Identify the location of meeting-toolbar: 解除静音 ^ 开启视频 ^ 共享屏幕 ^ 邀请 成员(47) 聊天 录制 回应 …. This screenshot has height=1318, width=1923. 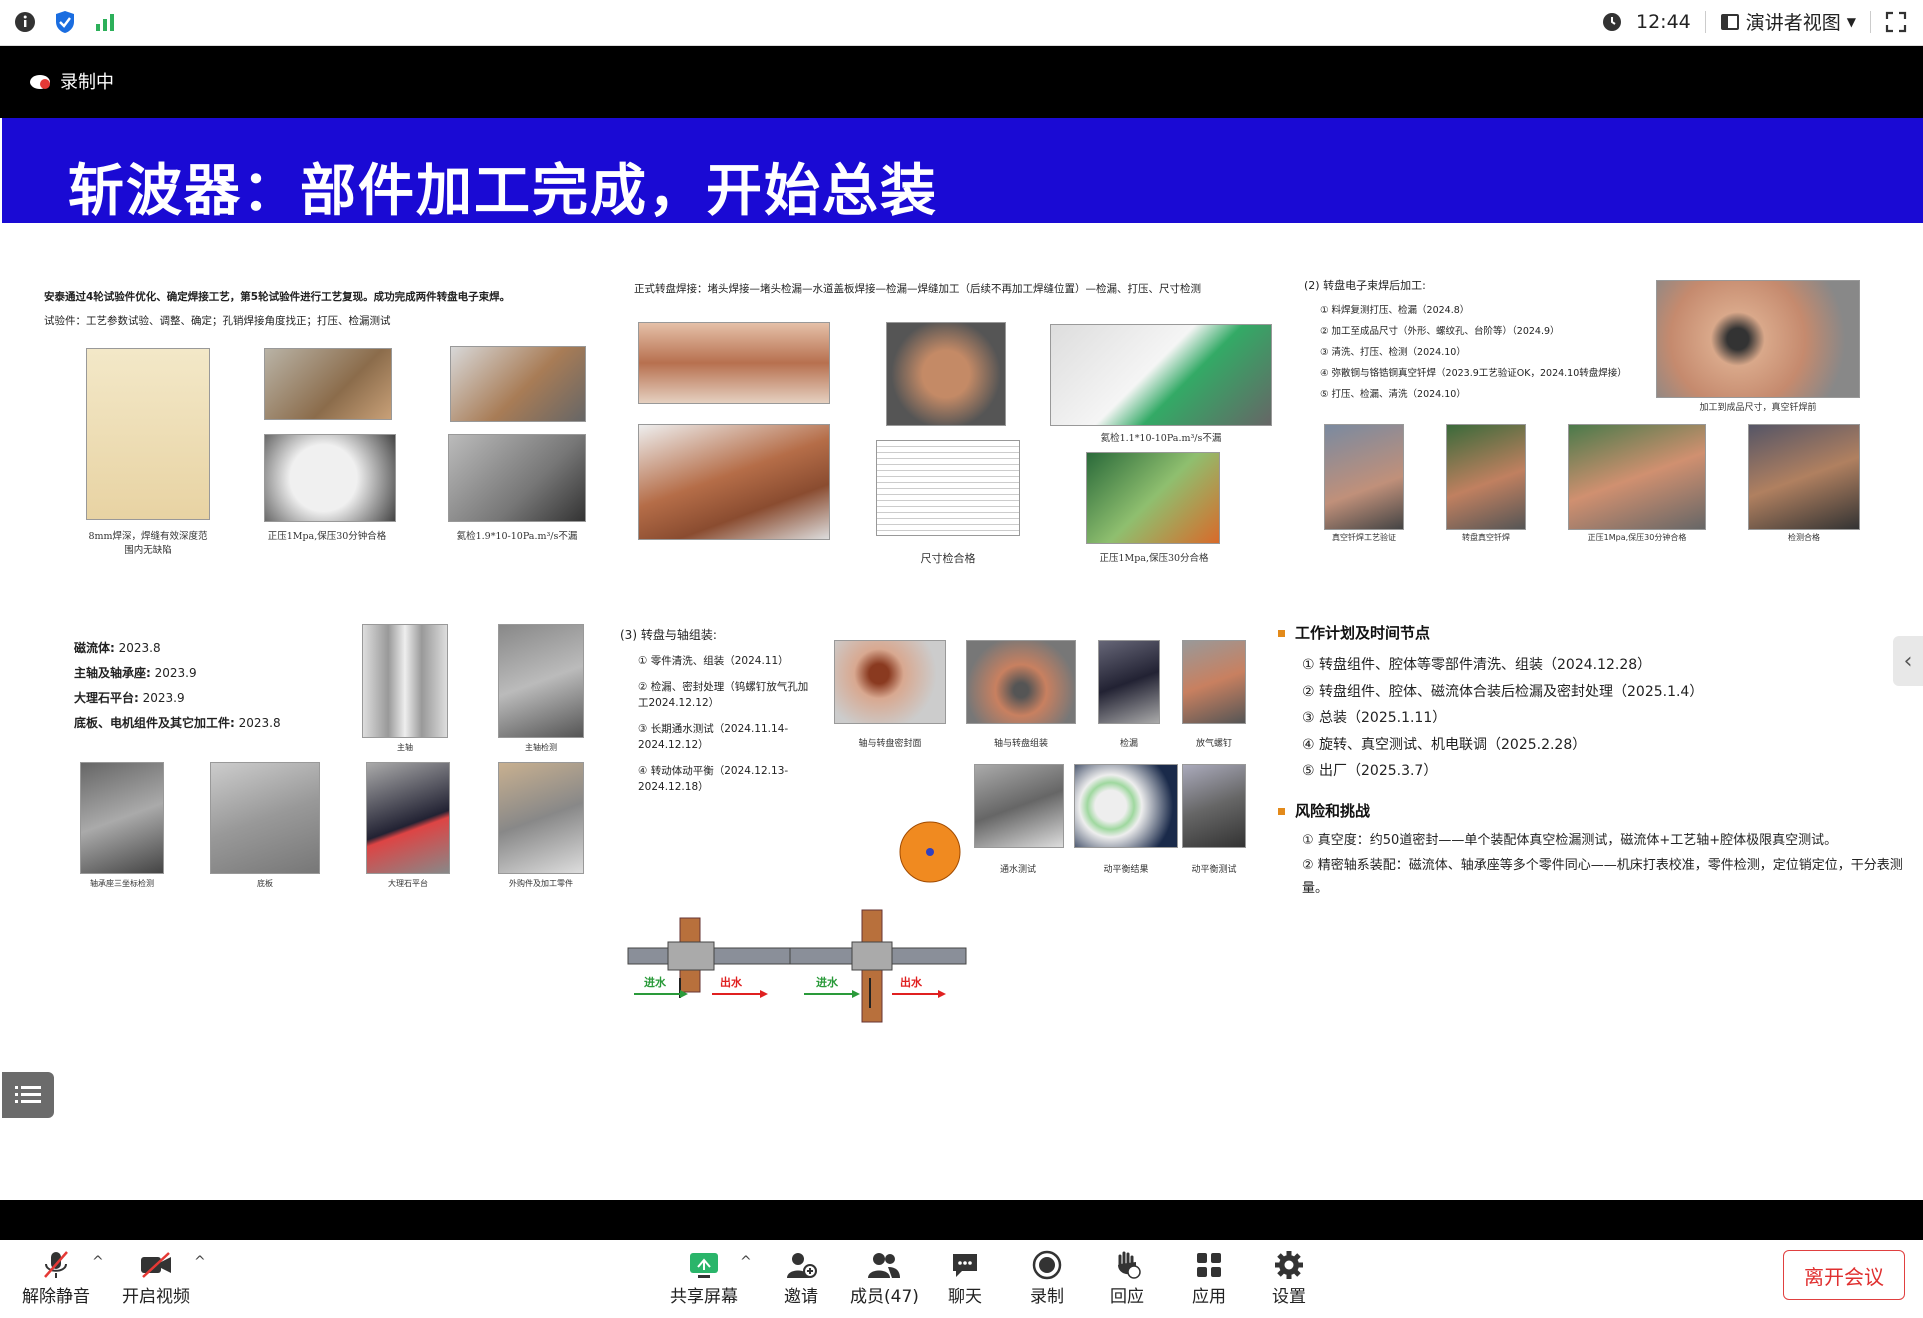
(961, 1279).